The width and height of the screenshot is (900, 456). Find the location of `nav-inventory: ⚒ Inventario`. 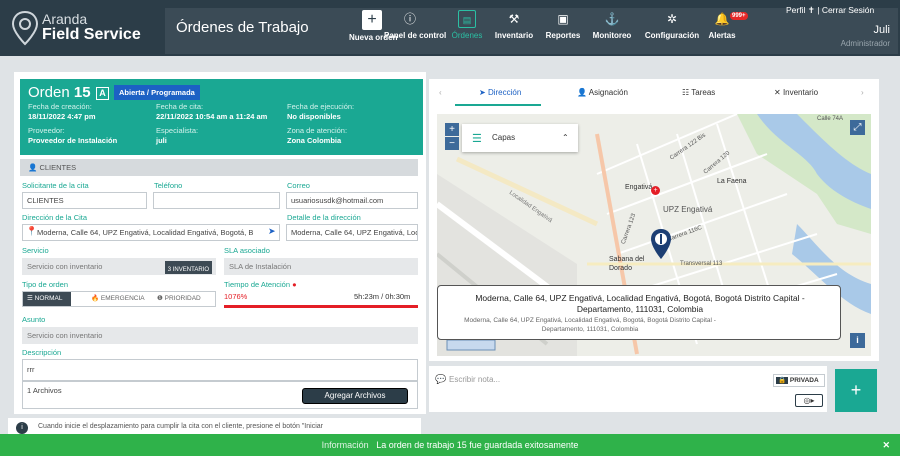

nav-inventory: ⚒ Inventario is located at coordinates (514, 30).